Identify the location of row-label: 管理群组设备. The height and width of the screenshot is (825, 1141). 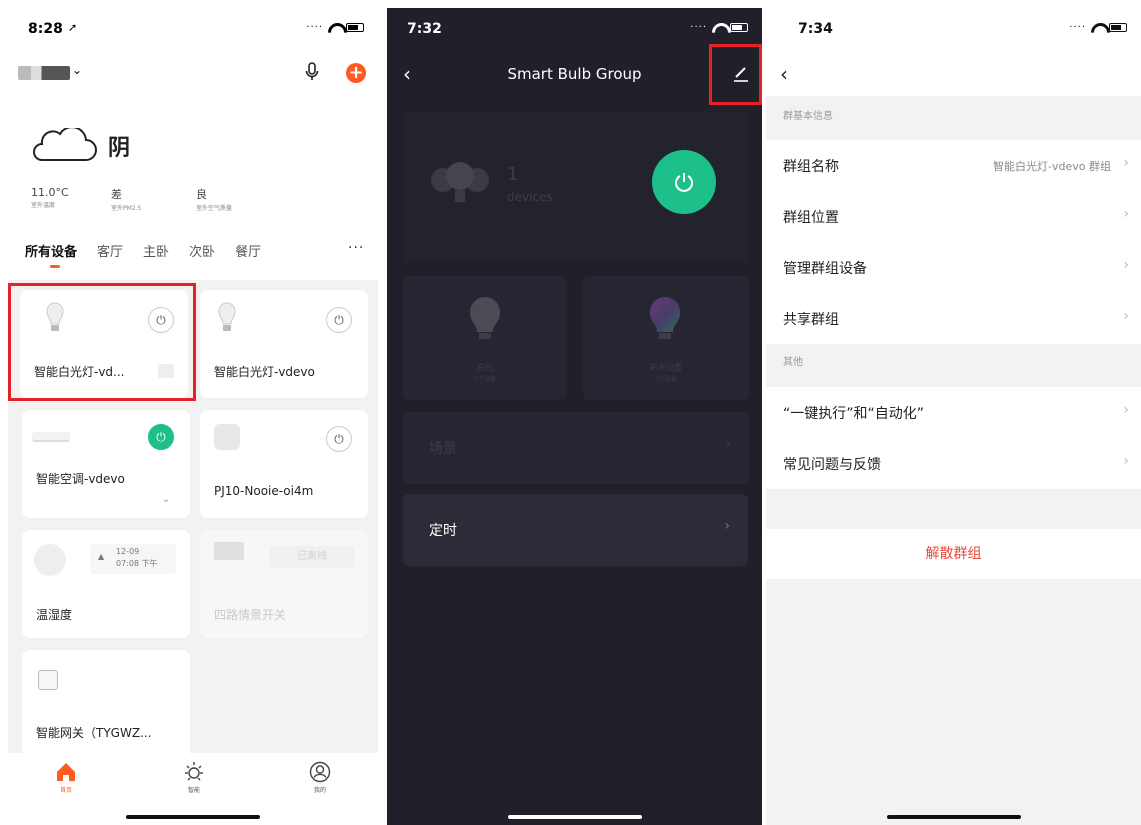
(825, 269).